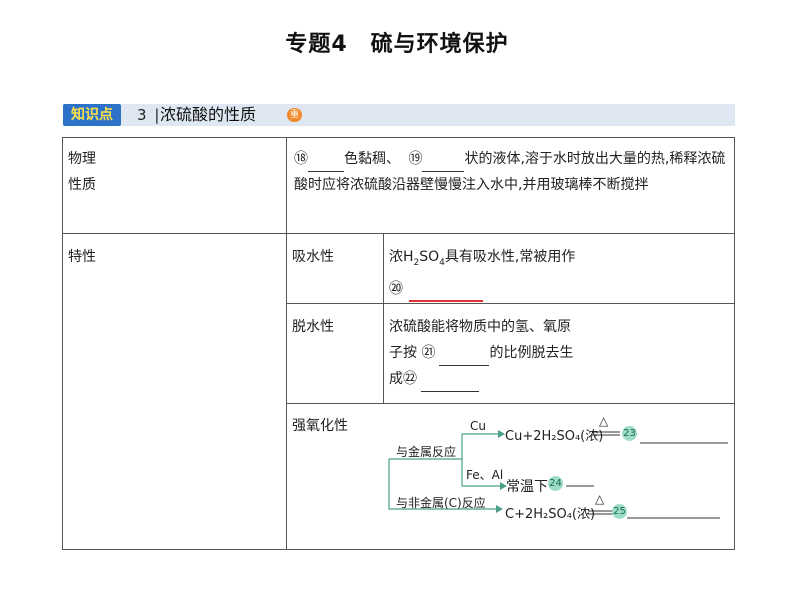 This screenshot has height=593, width=794. What do you see at coordinates (480, 327) in the screenshot?
I see `dehydrate-text1: 浓硫酸能将物质中的氢、氧原` at bounding box center [480, 327].